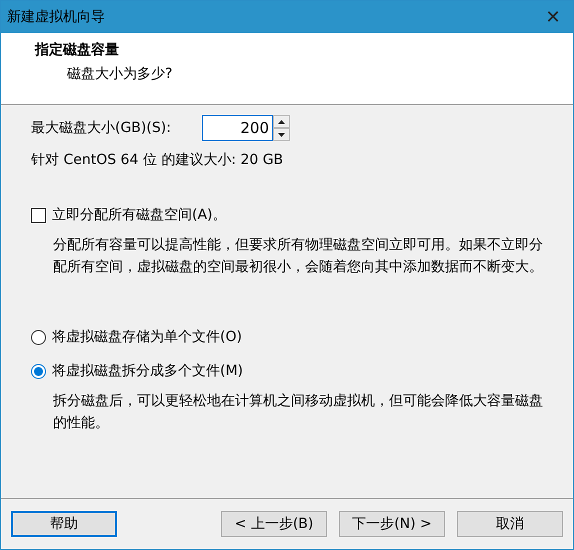 The height and width of the screenshot is (550, 574). Describe the element at coordinates (274, 524) in the screenshot. I see `back-button: < 上一步(B)` at that location.